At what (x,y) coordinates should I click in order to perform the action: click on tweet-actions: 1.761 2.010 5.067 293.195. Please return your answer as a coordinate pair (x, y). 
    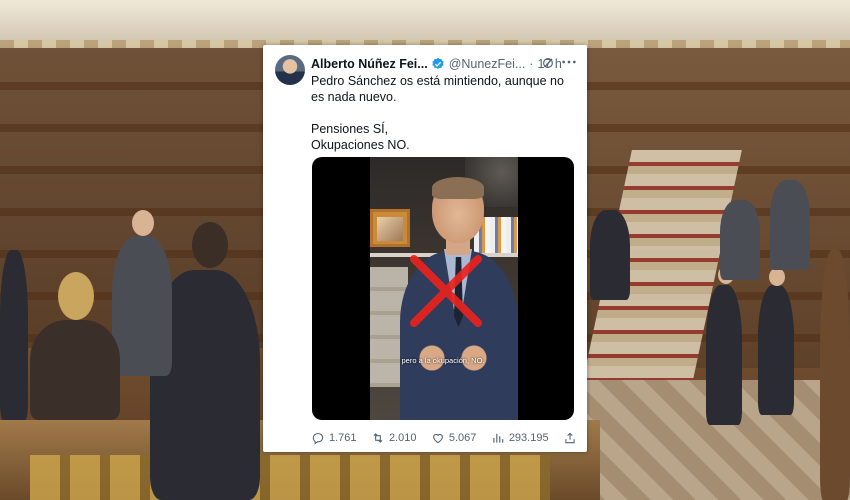
    Looking at the image, I should click on (444, 438).